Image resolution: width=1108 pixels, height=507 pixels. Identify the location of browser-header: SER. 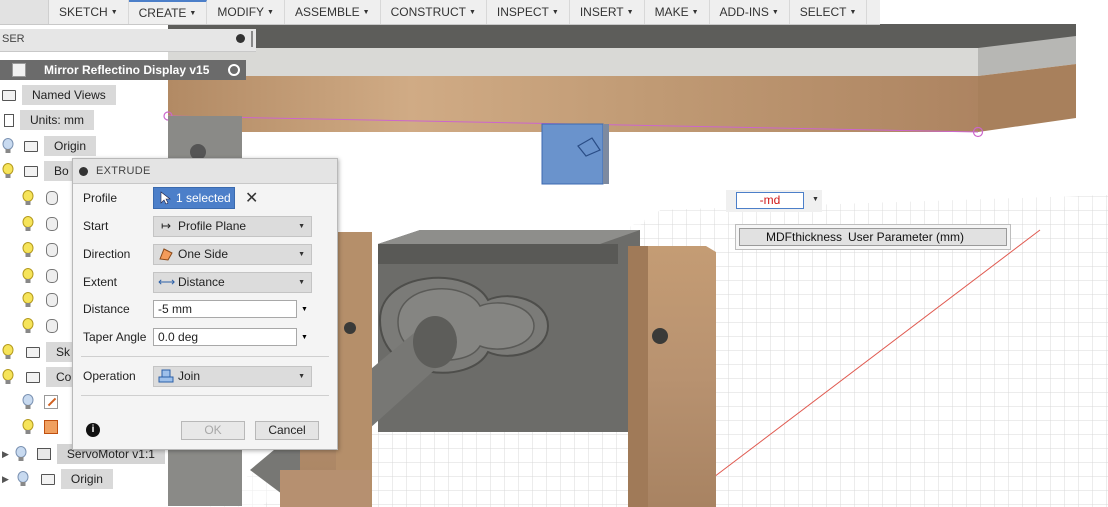
(128, 40).